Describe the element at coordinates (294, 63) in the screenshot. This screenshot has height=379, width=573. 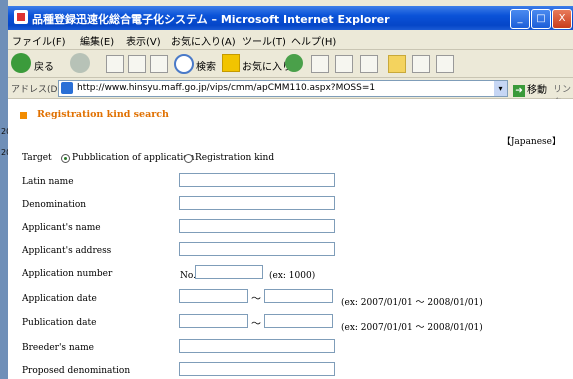
I see `history-icon` at that location.